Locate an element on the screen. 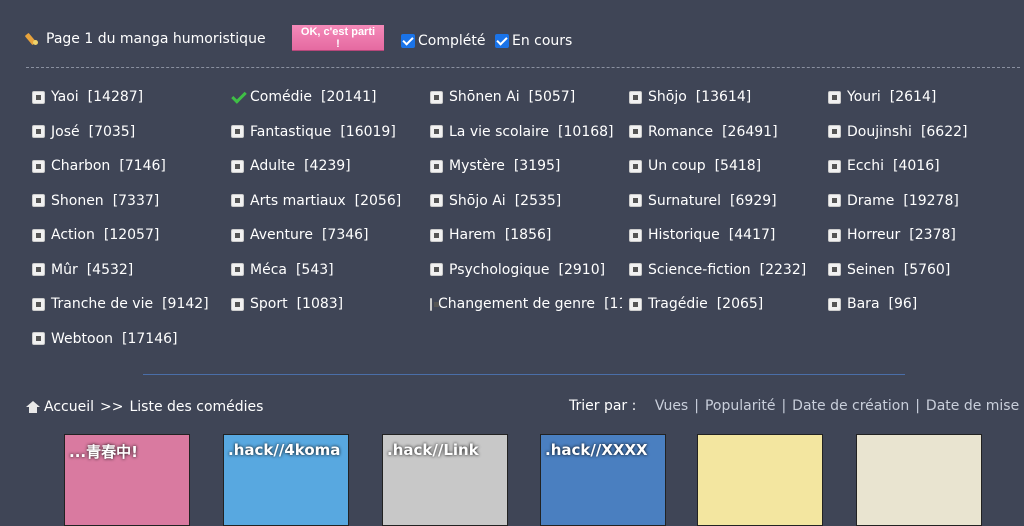 Image resolution: width=1024 pixels, height=526 pixels. submit-button: OK, c'est parti ! is located at coordinates (338, 37).